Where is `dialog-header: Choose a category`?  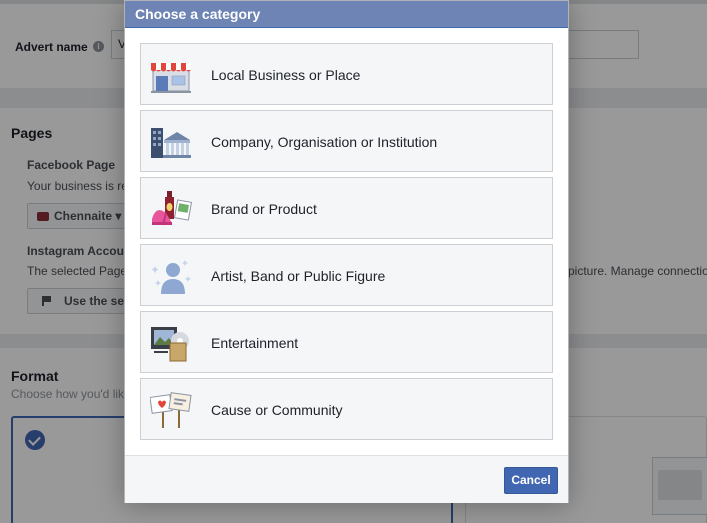
dialog-header: Choose a category is located at coordinates (346, 14).